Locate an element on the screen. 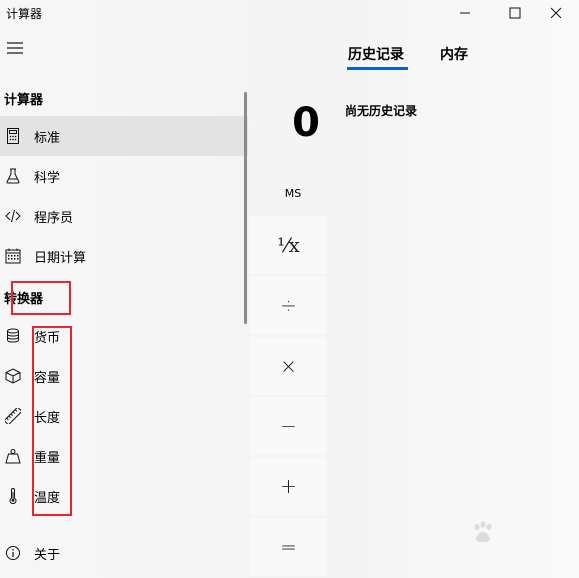 The height and width of the screenshot is (578, 579). nav-item-about: 关于 is located at coordinates (124, 553).